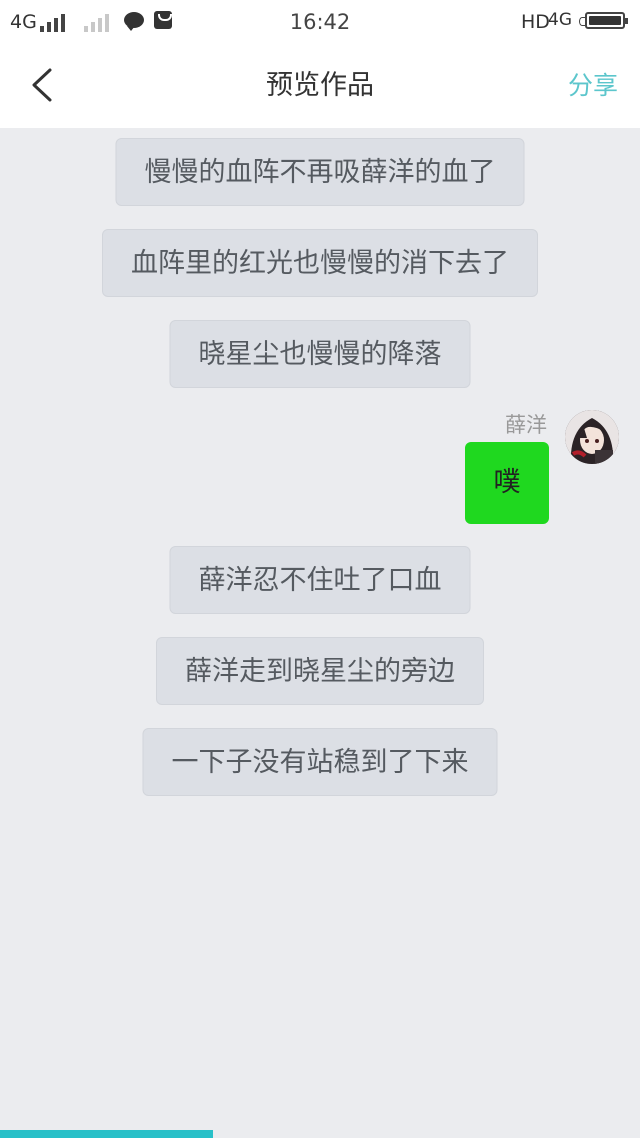 Image resolution: width=640 pixels, height=1138 pixels. What do you see at coordinates (603, 20) in the screenshot?
I see `battery-icon` at bounding box center [603, 20].